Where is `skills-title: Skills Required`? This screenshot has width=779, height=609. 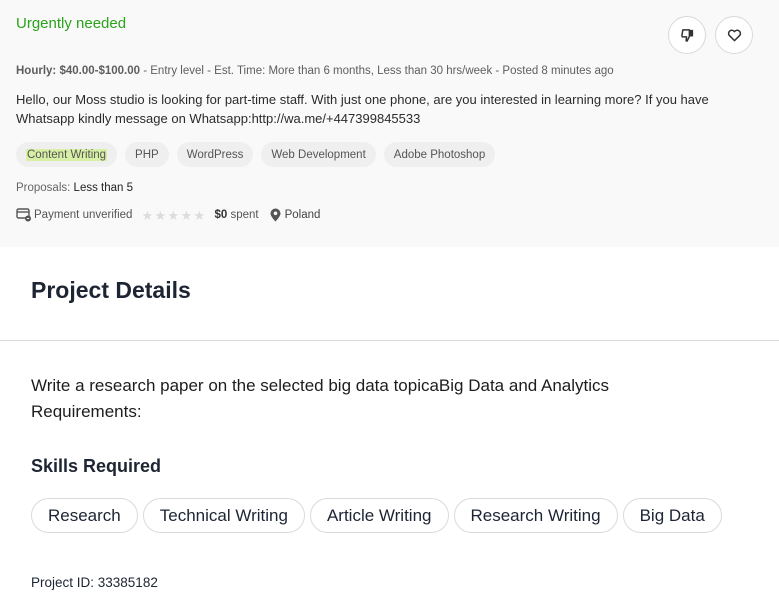 skills-title: Skills Required is located at coordinates (96, 466).